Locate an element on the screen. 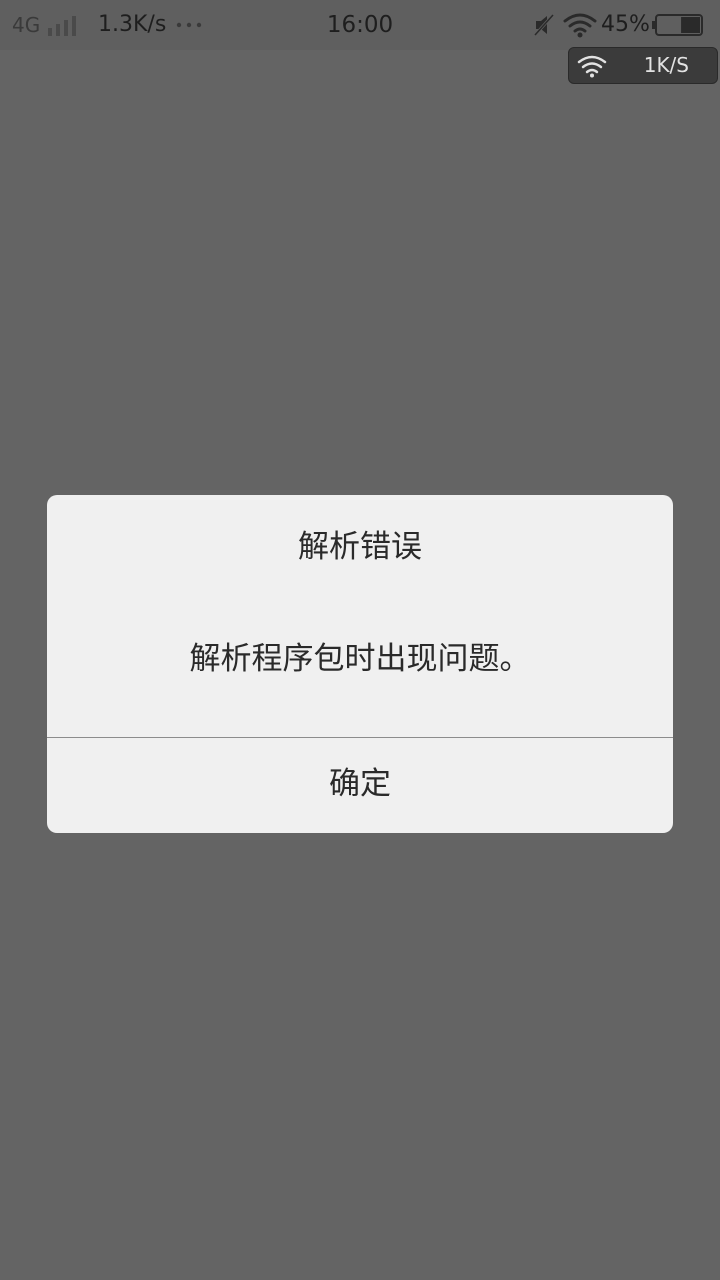 The height and width of the screenshot is (1280, 720). confirm-button: 确定 is located at coordinates (360, 785).